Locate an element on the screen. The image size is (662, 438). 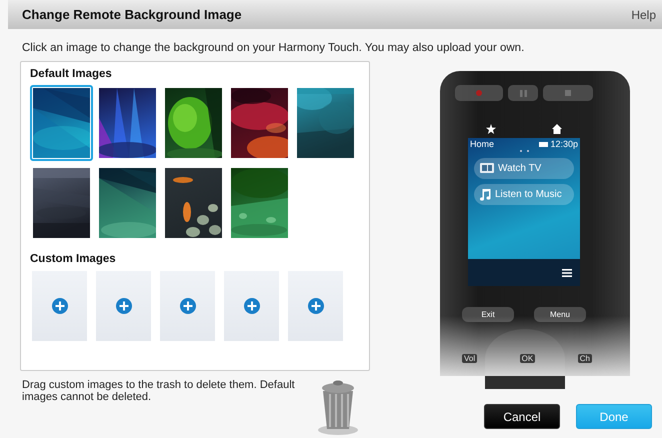
stop-icon is located at coordinates (568, 93).